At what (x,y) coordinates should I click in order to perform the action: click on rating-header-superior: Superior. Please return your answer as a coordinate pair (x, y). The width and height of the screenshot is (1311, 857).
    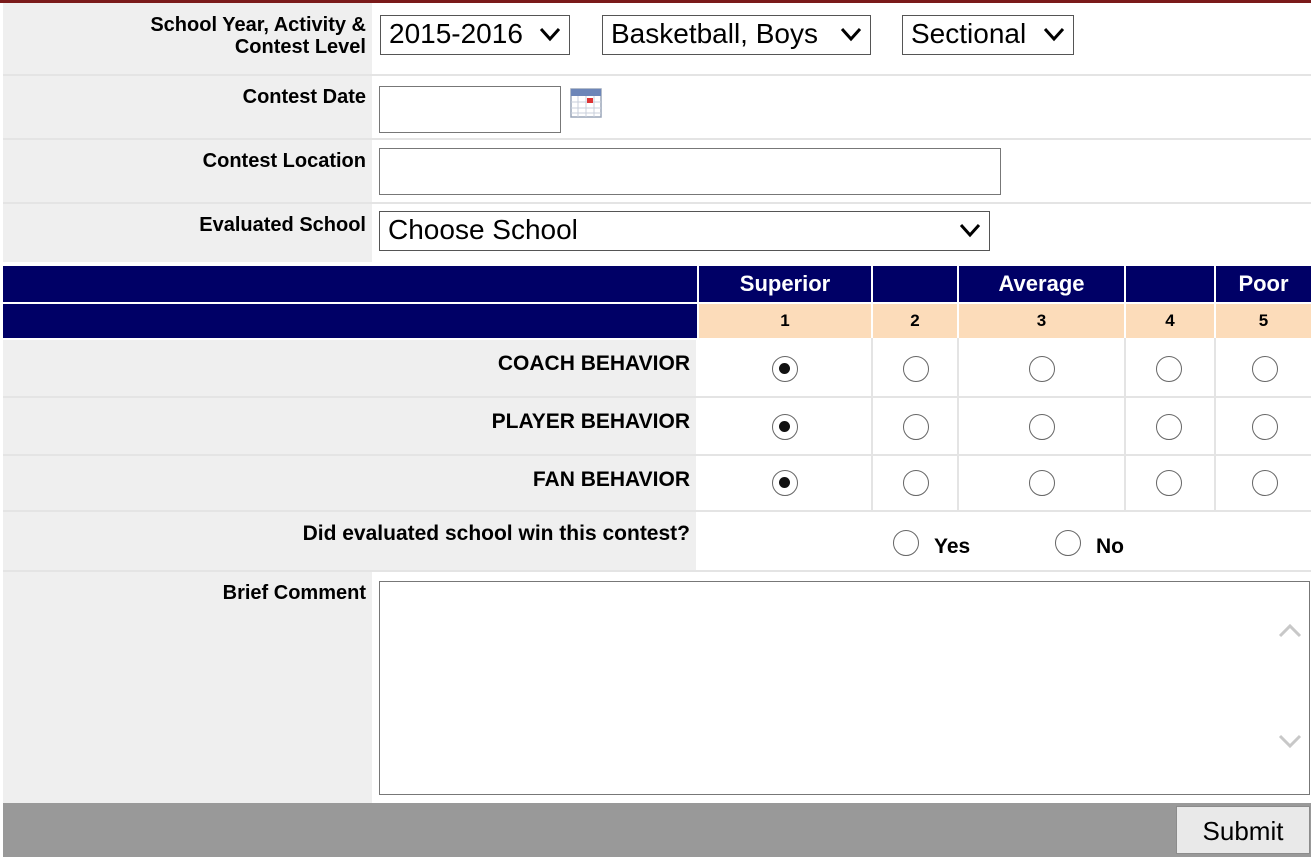
    Looking at the image, I should click on (785, 283).